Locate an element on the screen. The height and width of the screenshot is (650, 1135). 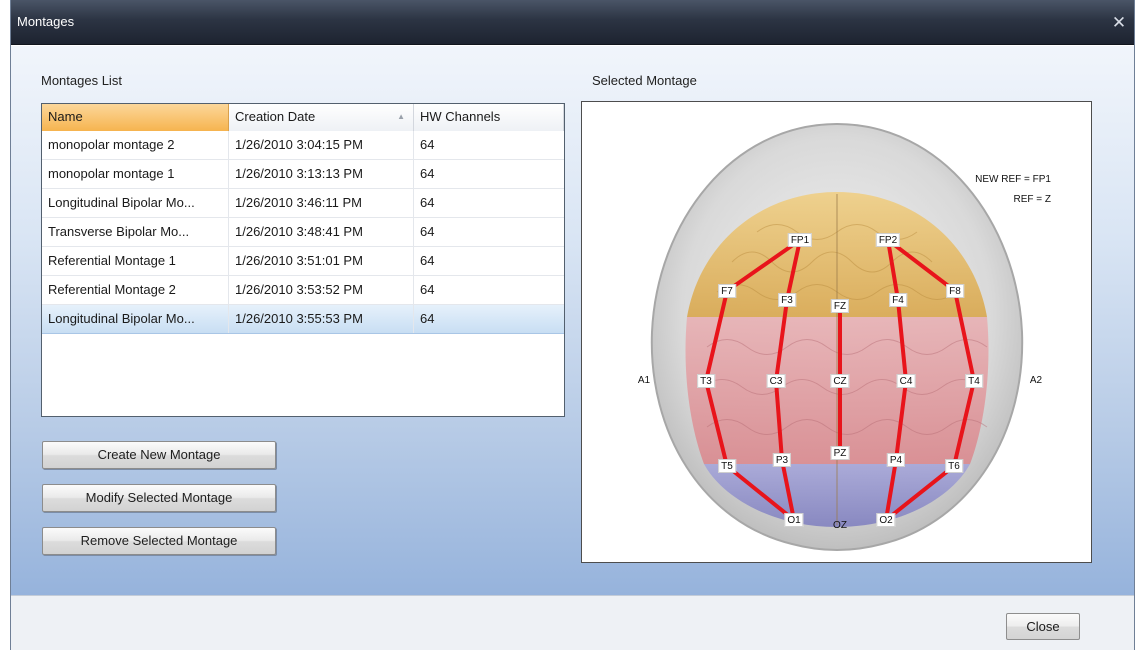
column-header-creation-date: Creation Date ▲ is located at coordinates (321, 117).